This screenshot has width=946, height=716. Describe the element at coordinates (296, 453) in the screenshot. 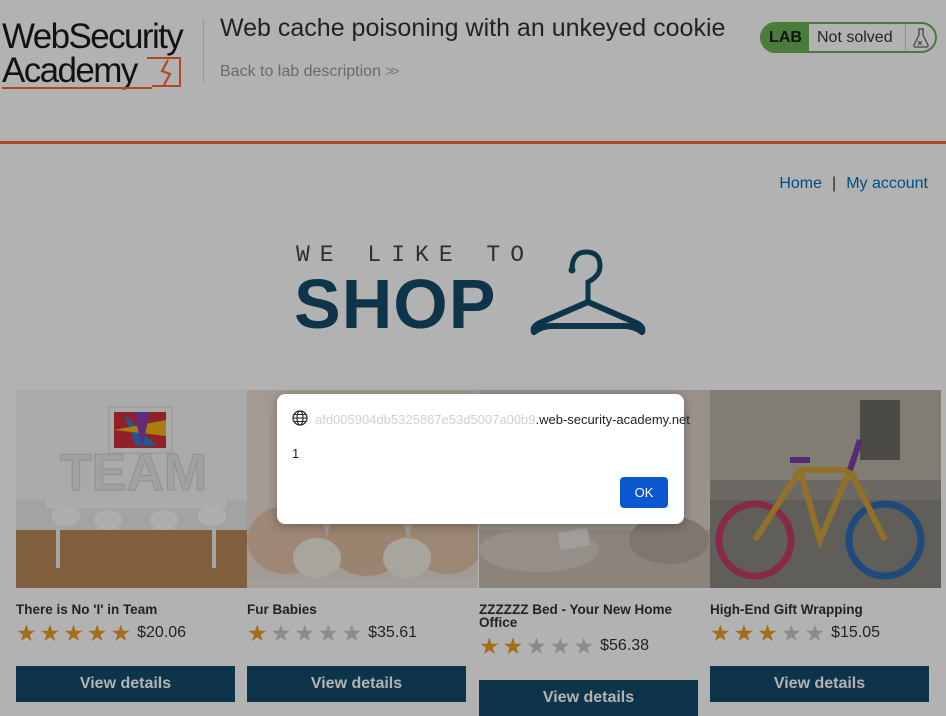

I see `alert-message: 1` at that location.